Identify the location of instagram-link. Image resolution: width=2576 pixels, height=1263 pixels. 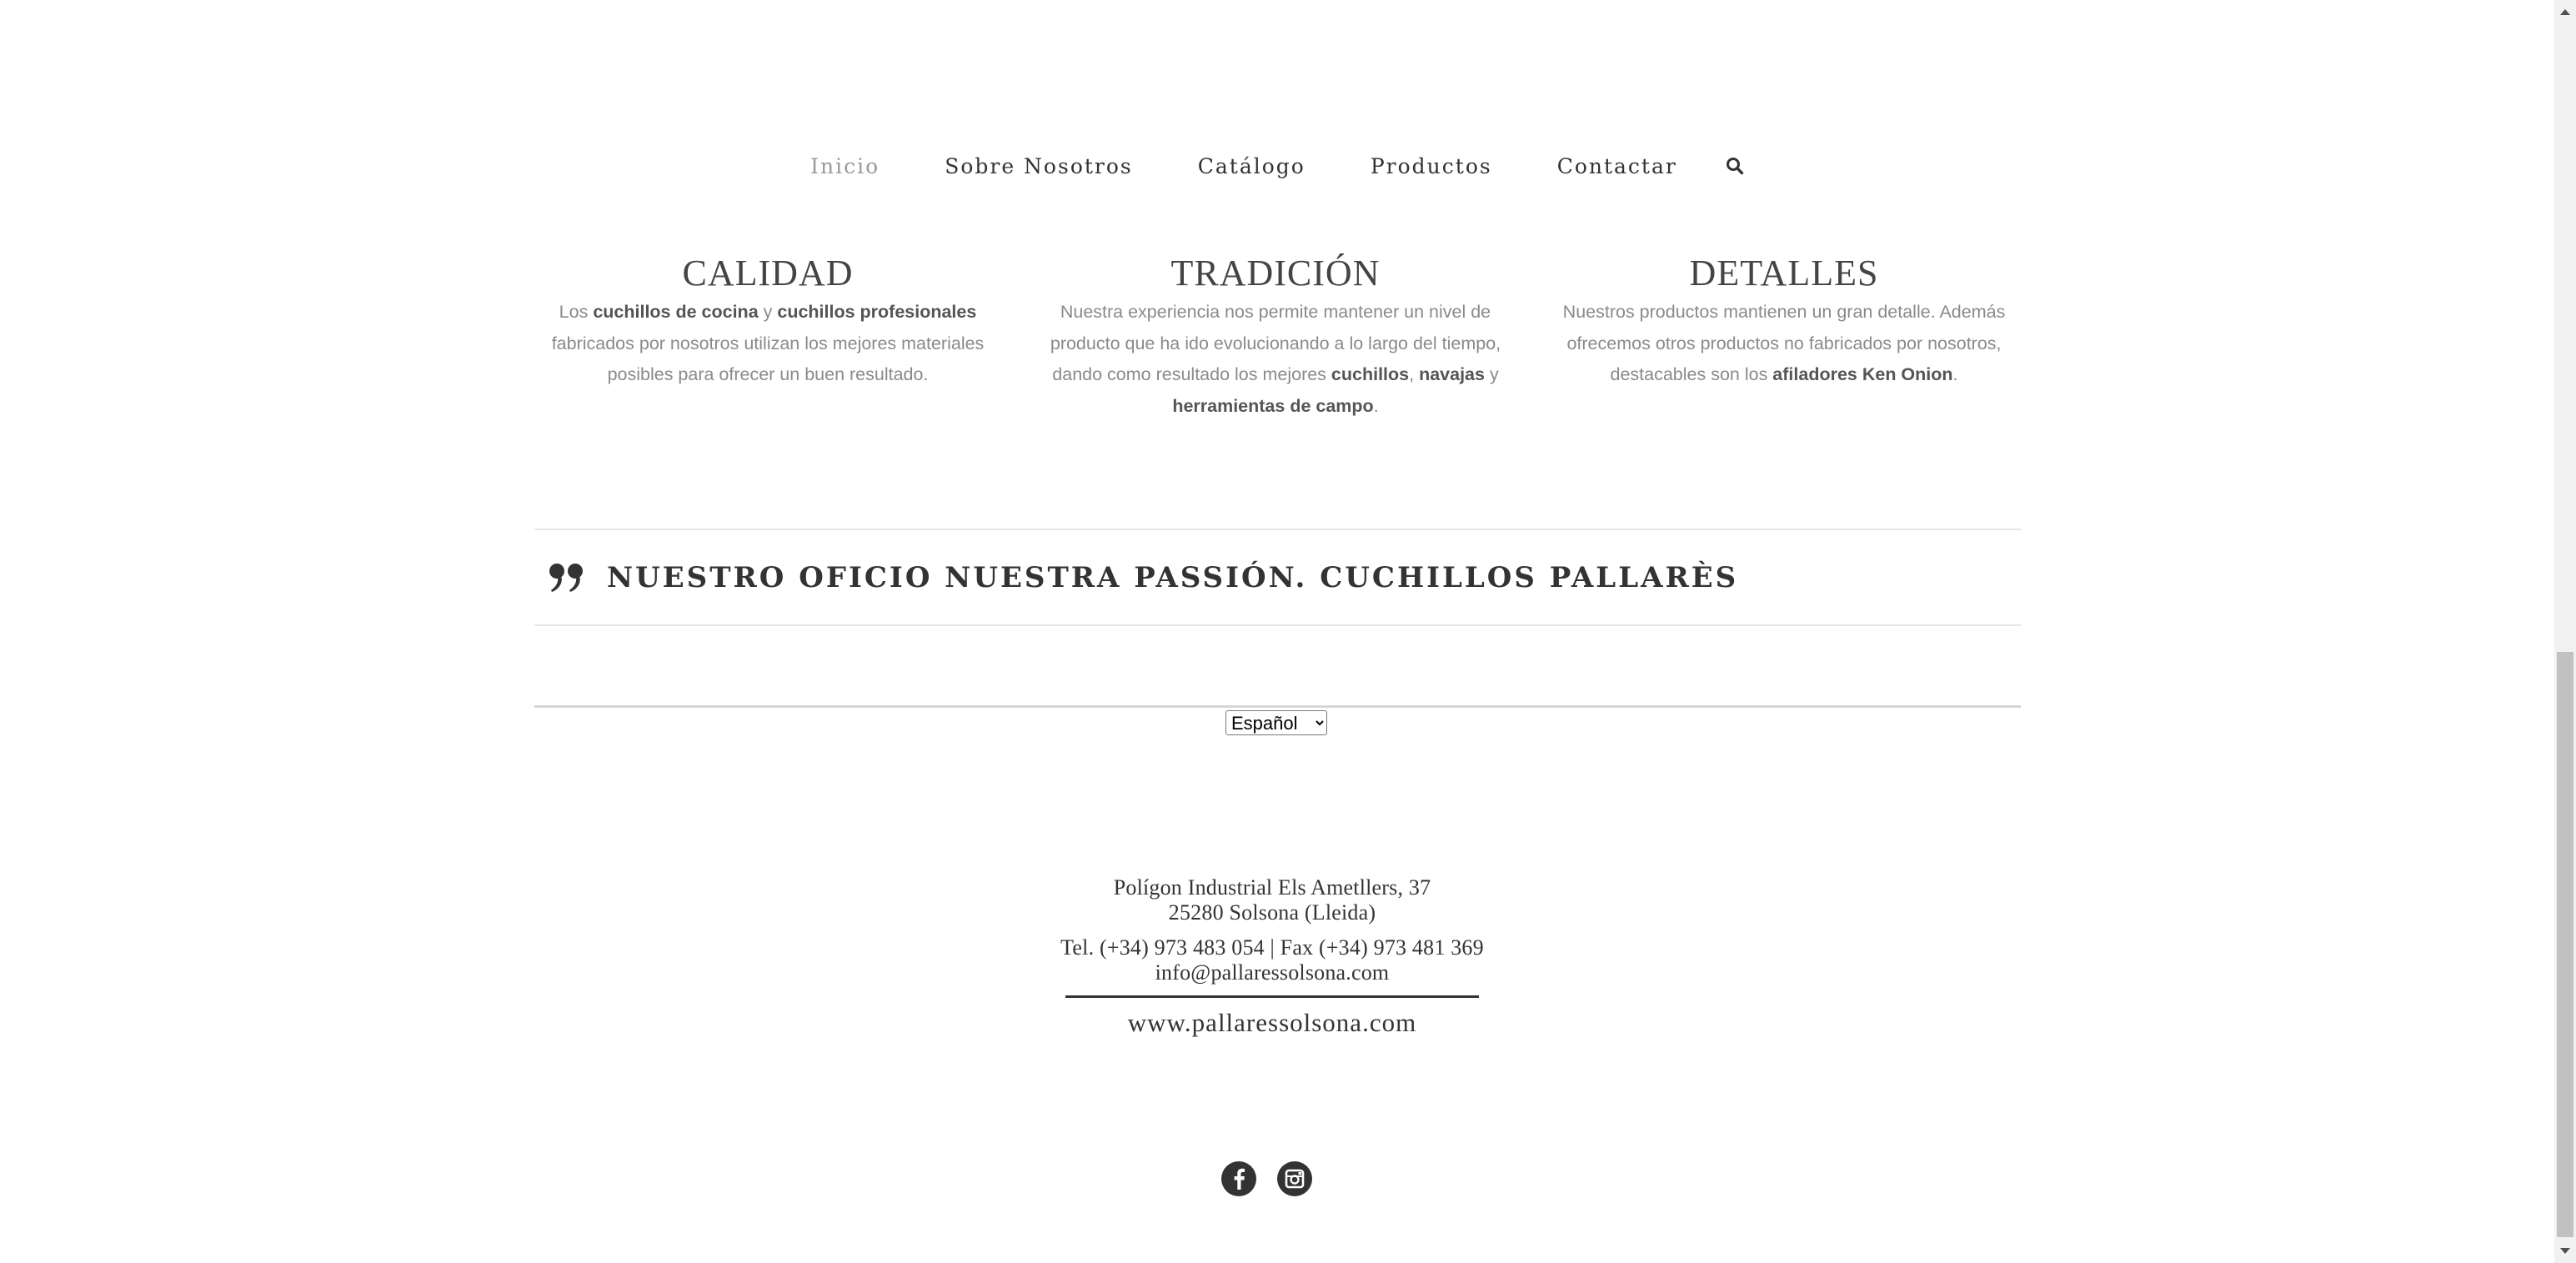
(1294, 1178).